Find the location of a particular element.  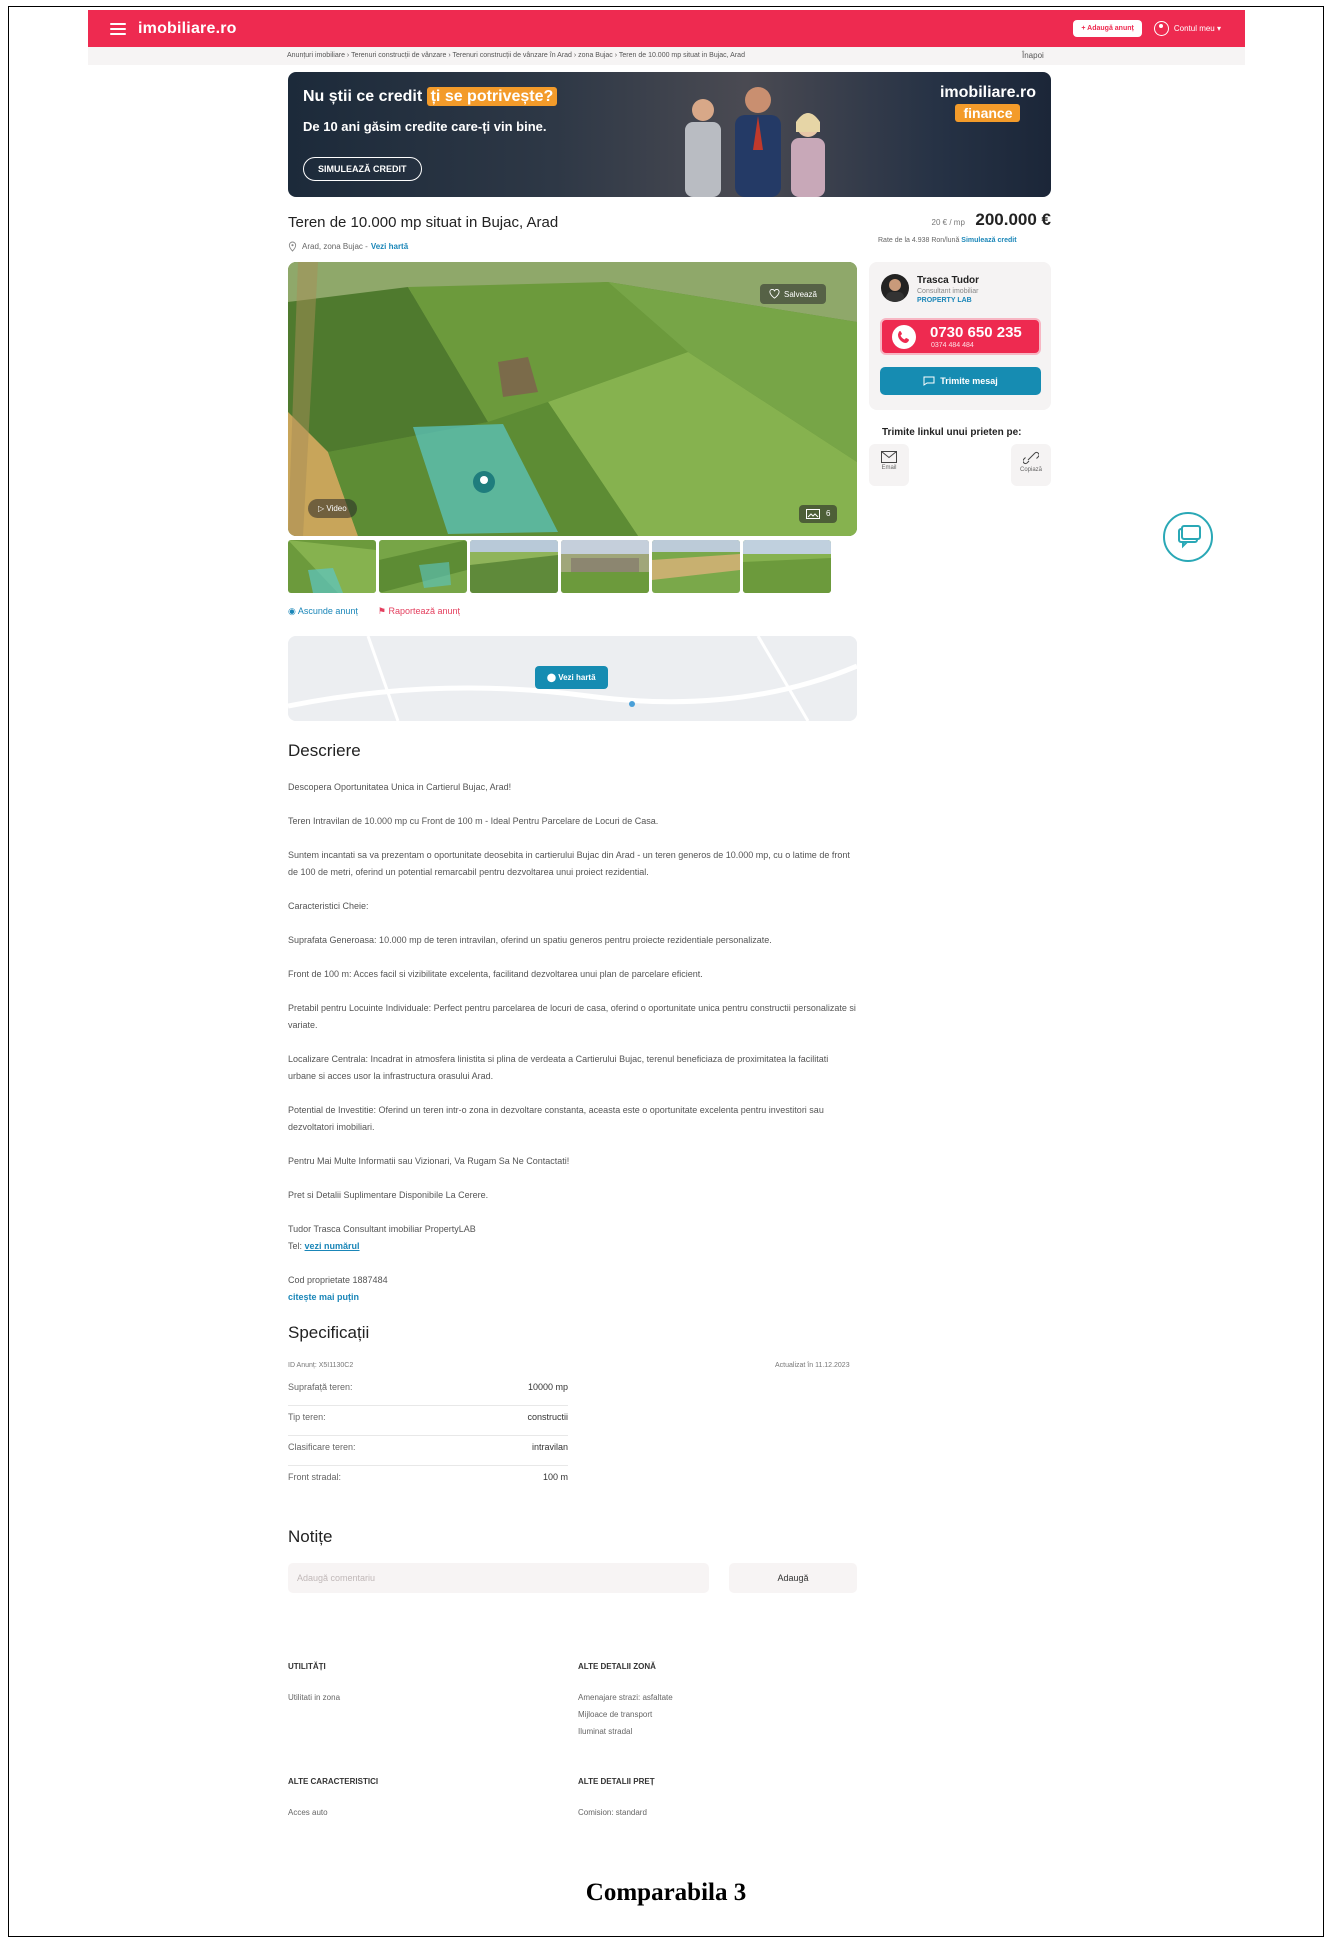

add-listing-button: + Adaugă anunț is located at coordinates (1107, 28).